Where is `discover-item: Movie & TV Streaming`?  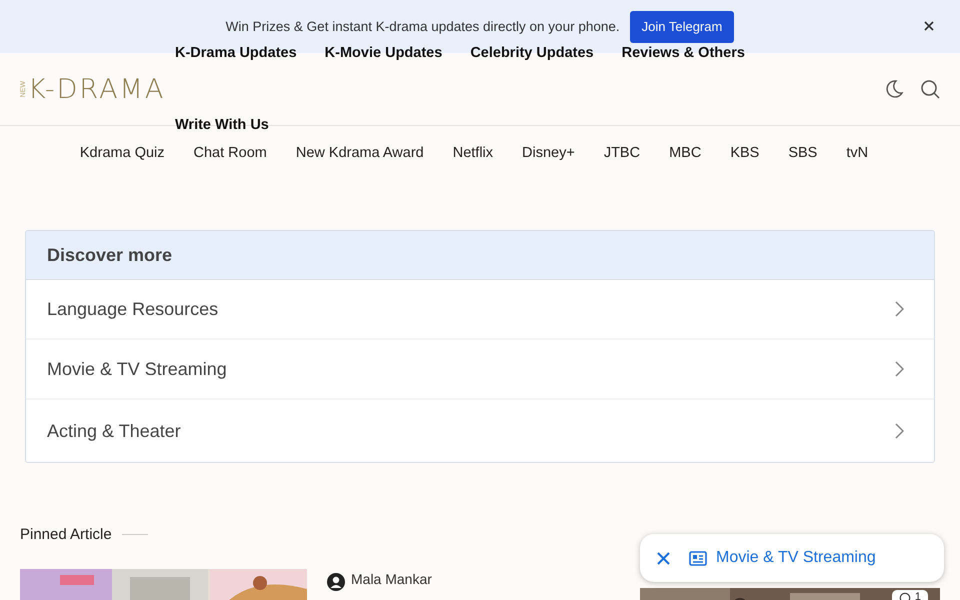 discover-item: Movie & TV Streaming is located at coordinates (480, 370).